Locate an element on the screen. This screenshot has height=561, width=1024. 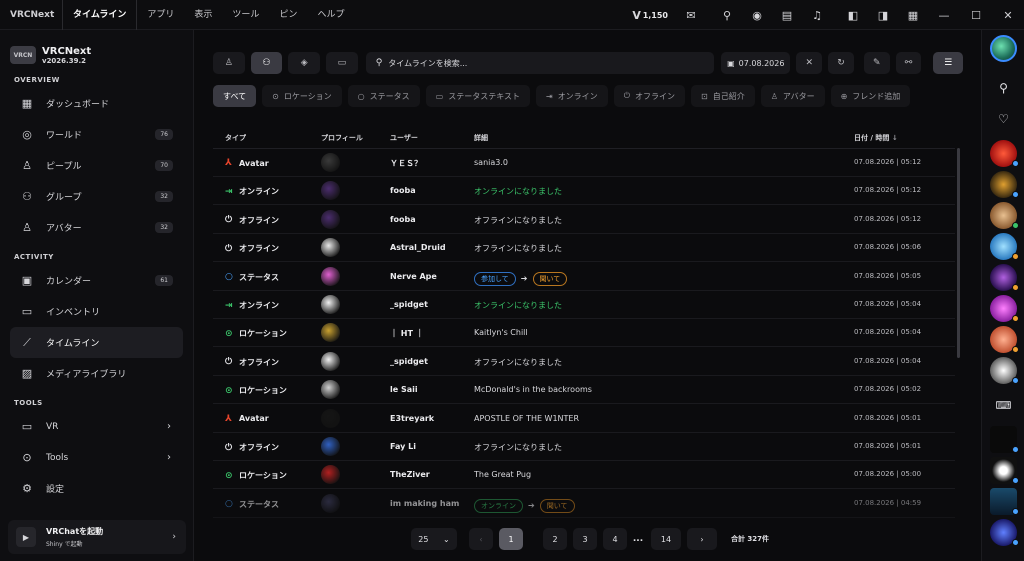
username: ＹＥＳ？ is located at coordinates (406, 163).